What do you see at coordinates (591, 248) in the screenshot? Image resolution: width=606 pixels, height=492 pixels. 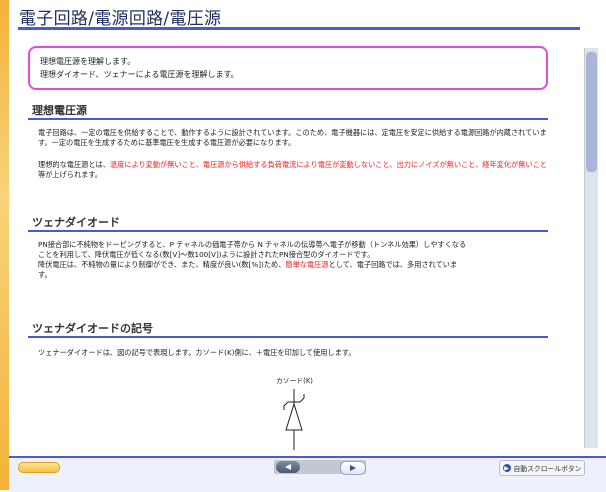 I see `vertical-scrollbar` at bounding box center [591, 248].